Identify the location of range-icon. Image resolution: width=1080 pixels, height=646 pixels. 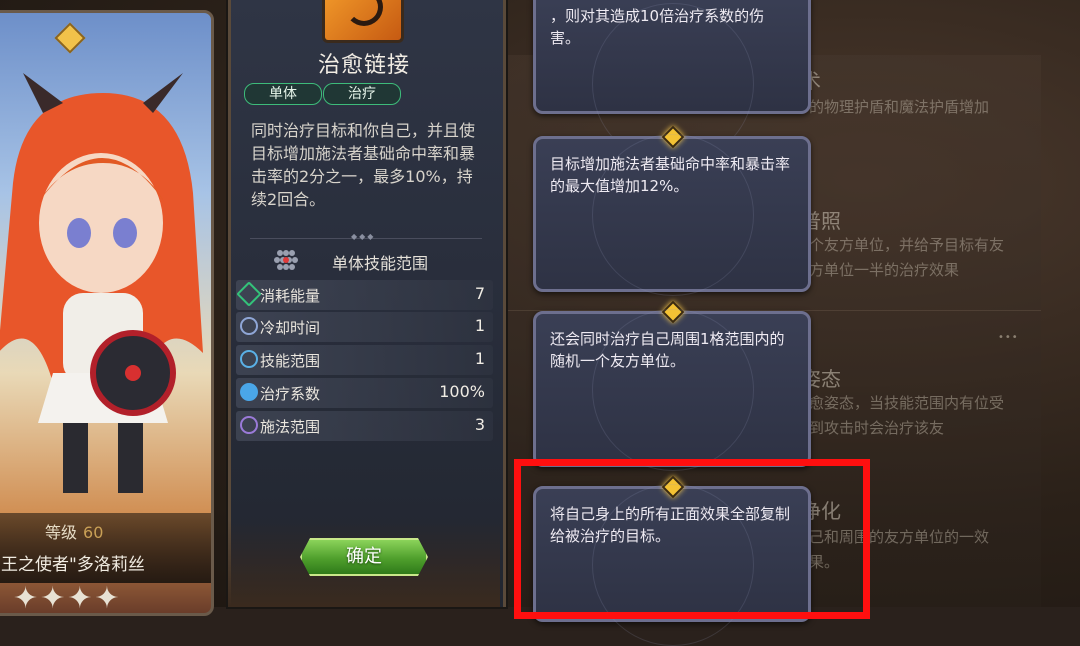
(249, 359).